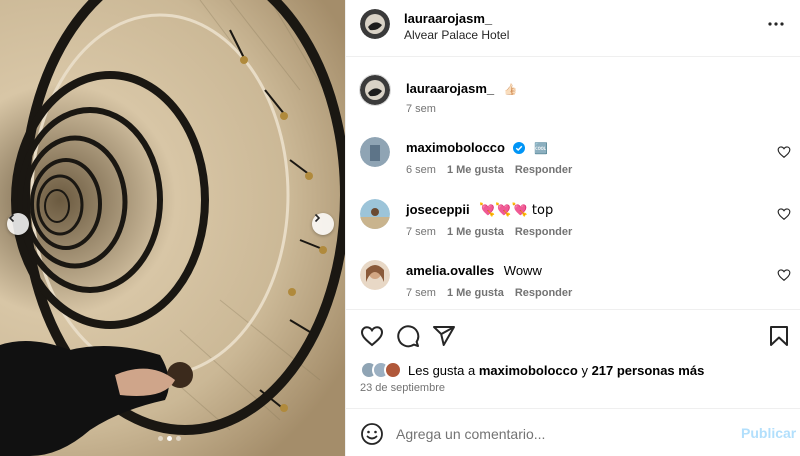 The image size is (800, 456). Describe the element at coordinates (510, 89) in the screenshot. I see `caption-text: 👍🏻` at that location.